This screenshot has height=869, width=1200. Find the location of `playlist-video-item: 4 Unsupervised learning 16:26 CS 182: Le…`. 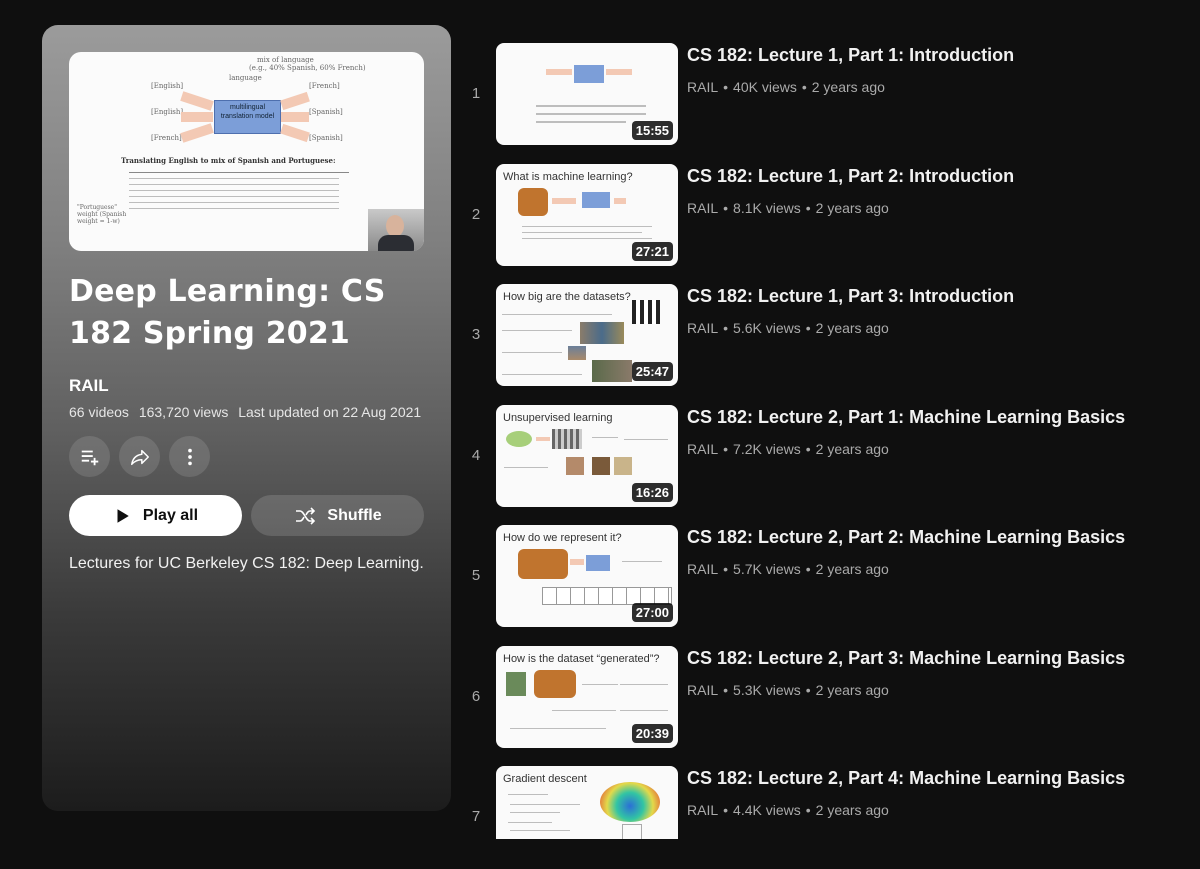

playlist-video-item: 4 Unsupervised learning 16:26 CS 182: Le… is located at coordinates (818, 456).